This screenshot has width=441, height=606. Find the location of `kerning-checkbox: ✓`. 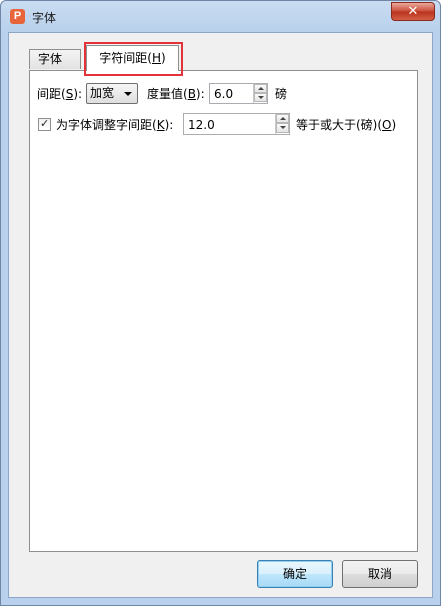

kerning-checkbox: ✓ is located at coordinates (44, 124).